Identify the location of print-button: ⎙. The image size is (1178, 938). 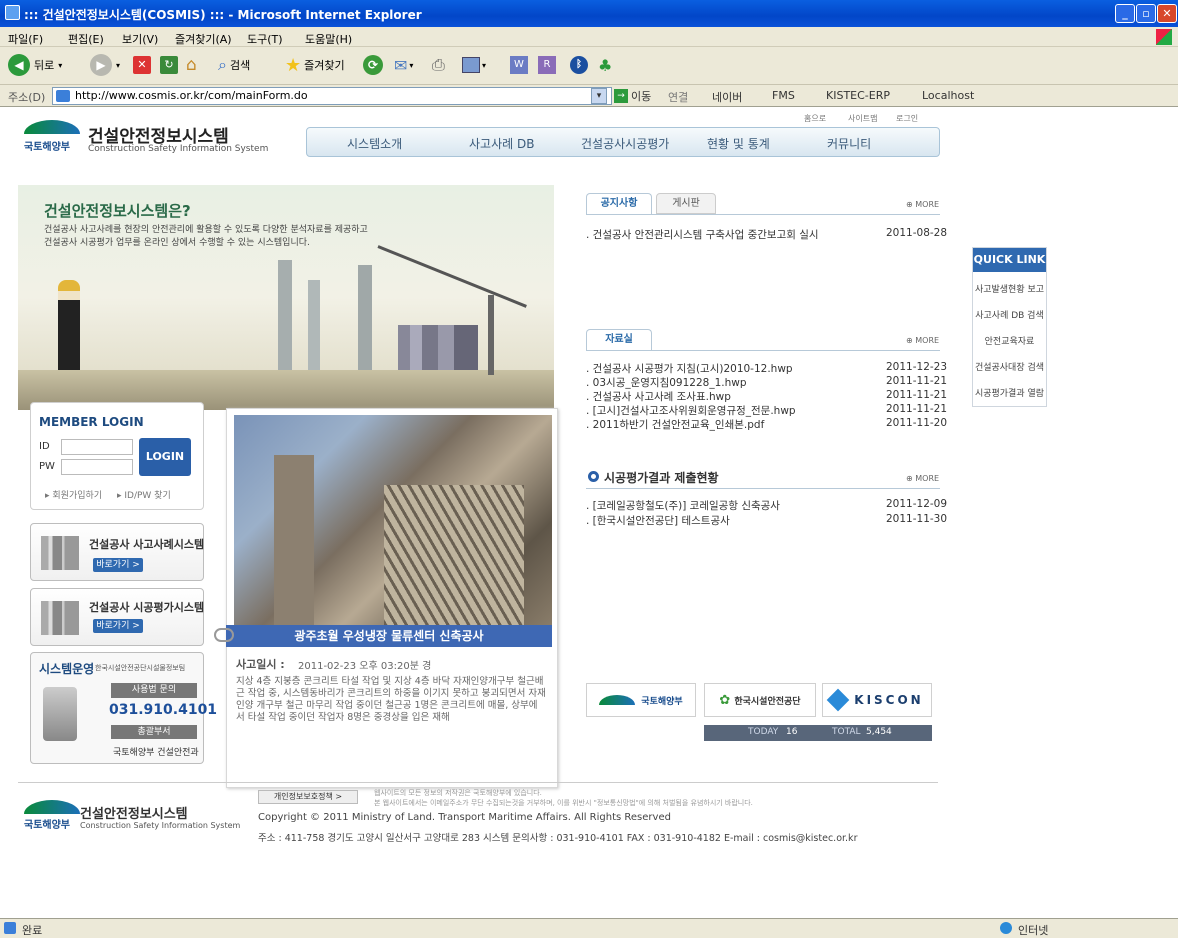
(438, 65).